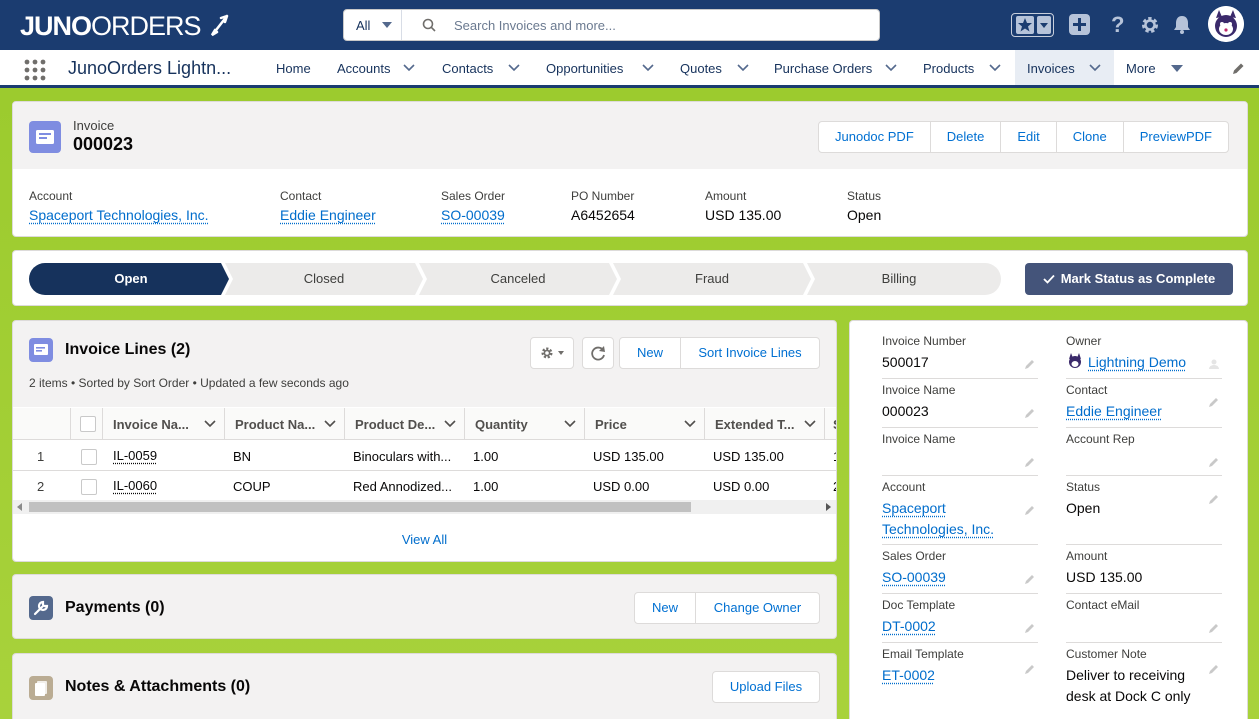 The height and width of the screenshot is (719, 1259). Describe the element at coordinates (119, 215) in the screenshot. I see `highlight-account-link: Spaceport Technologies, Inc.` at that location.